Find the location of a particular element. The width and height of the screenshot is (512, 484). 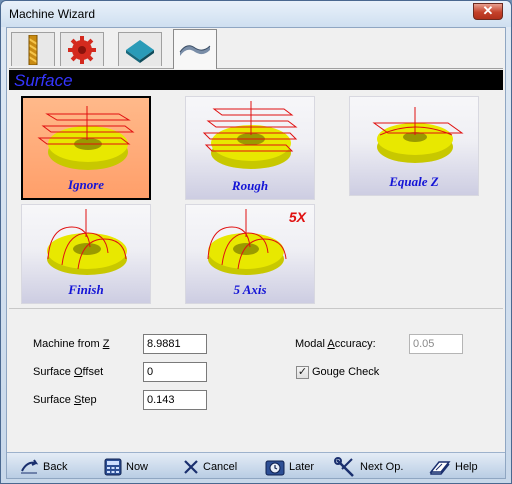

modal-accuracy-label: Modal Accuracy: is located at coordinates (335, 344).